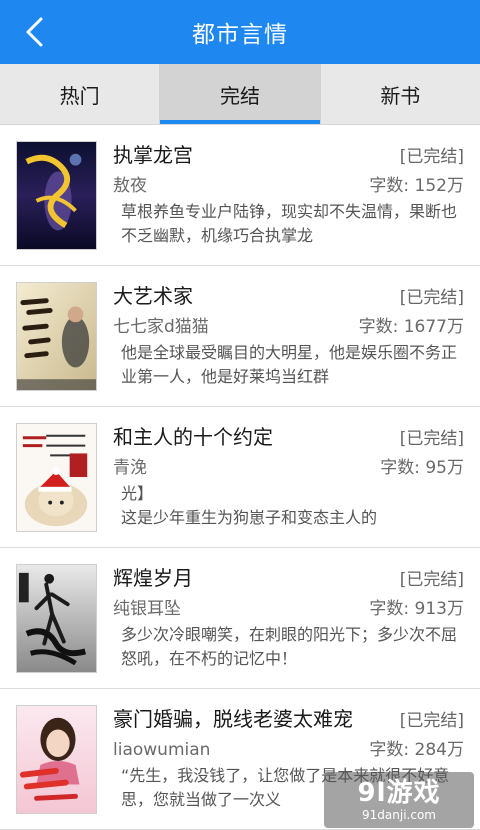  What do you see at coordinates (399, 793) in the screenshot?
I see `watermark-logo-text: 9l游戏` at bounding box center [399, 793].